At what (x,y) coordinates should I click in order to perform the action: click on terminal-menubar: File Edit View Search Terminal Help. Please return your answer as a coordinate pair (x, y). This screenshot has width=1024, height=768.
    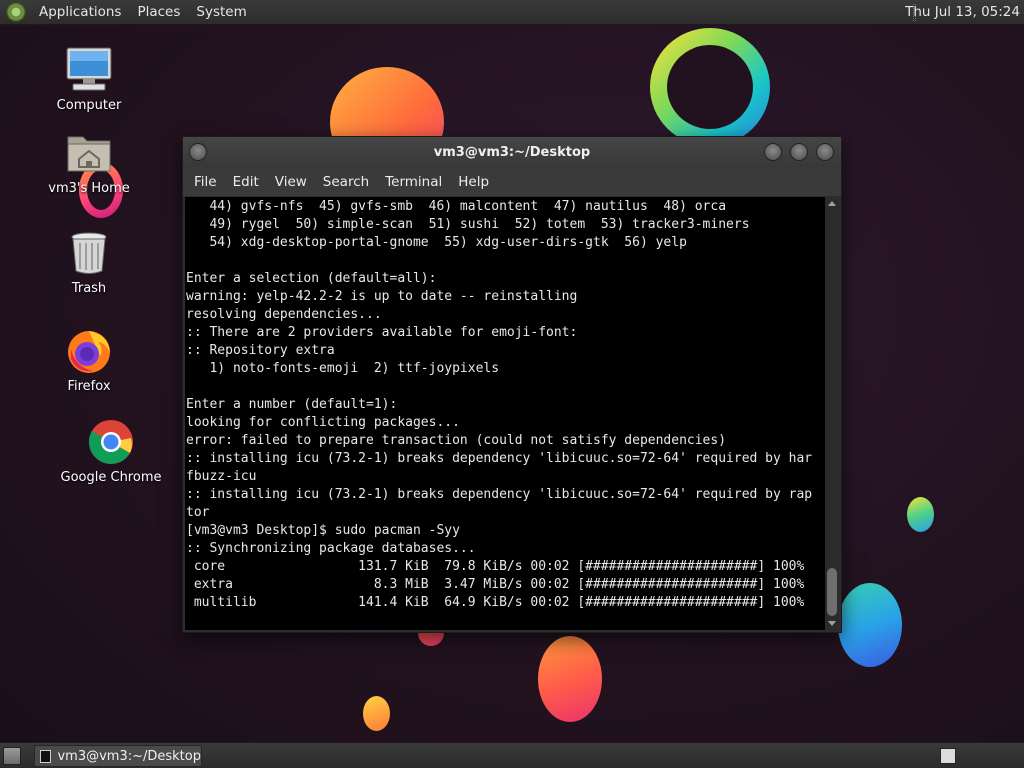
    Looking at the image, I should click on (512, 181).